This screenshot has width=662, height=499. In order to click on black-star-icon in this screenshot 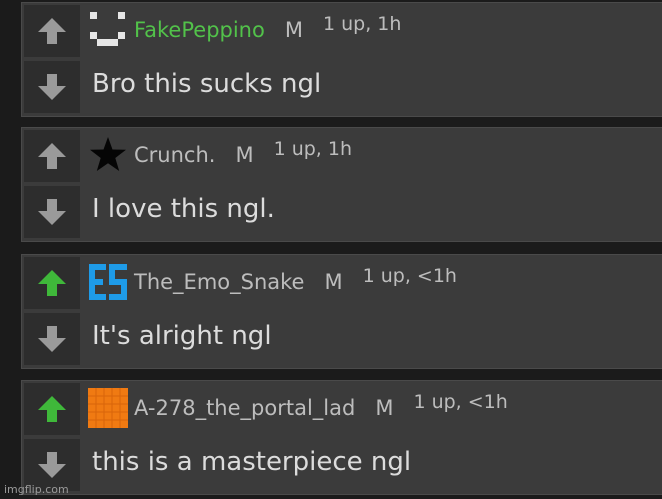, I will do `click(108, 155)`.